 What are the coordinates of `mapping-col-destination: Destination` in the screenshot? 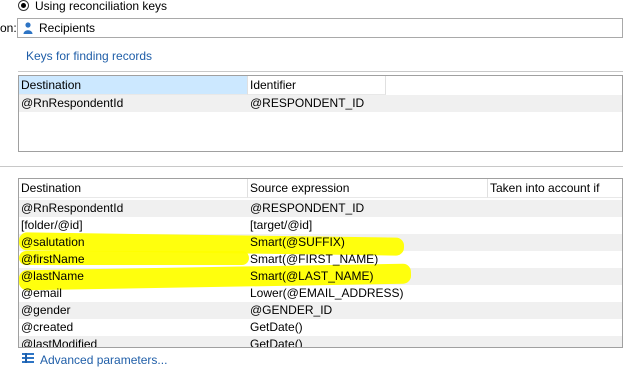 It's located at (133, 188).